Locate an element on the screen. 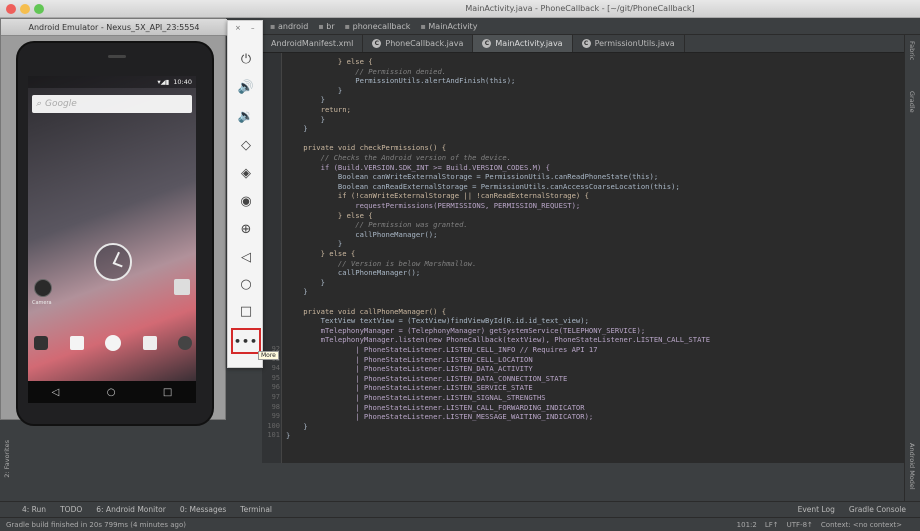  phone-screen: ▾◢▮ 10:40 ⌕ Google Camera is located at coordinates (112, 228).